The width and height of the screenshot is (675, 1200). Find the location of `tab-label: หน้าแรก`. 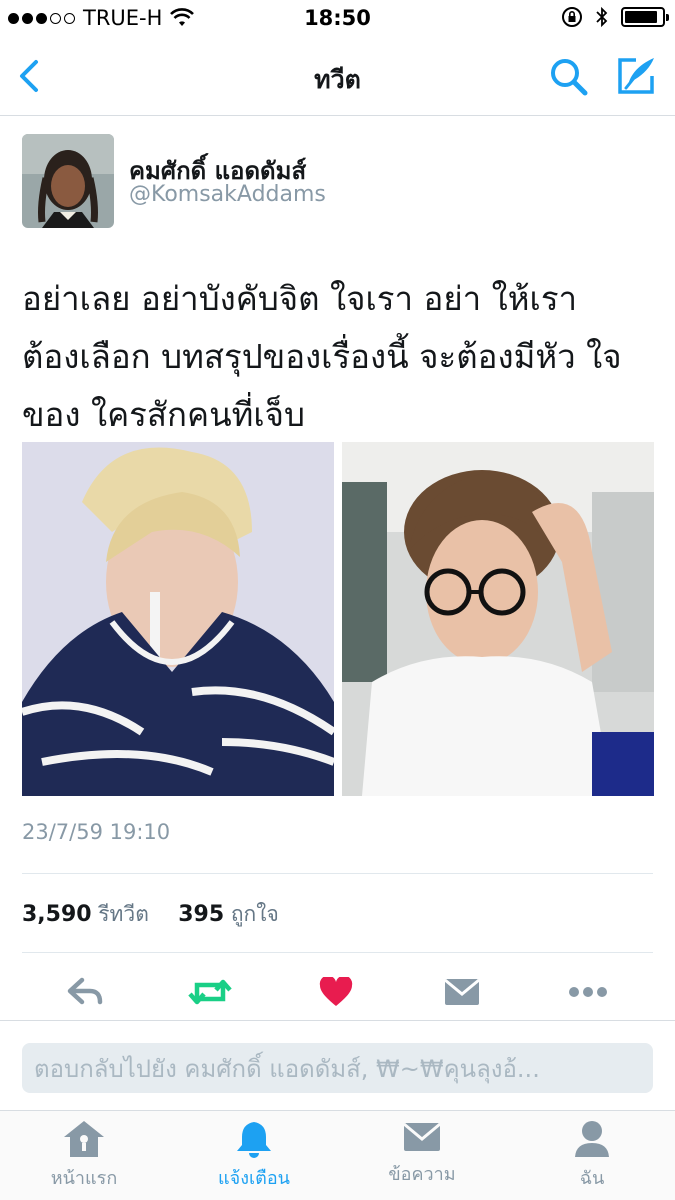

tab-label: หน้าแรก is located at coordinates (84, 1178).